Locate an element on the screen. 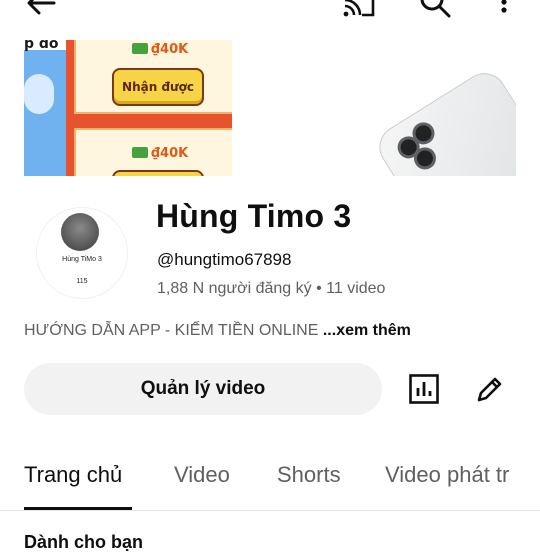 The width and height of the screenshot is (540, 553). claim-pill: Nhận được is located at coordinates (158, 87).